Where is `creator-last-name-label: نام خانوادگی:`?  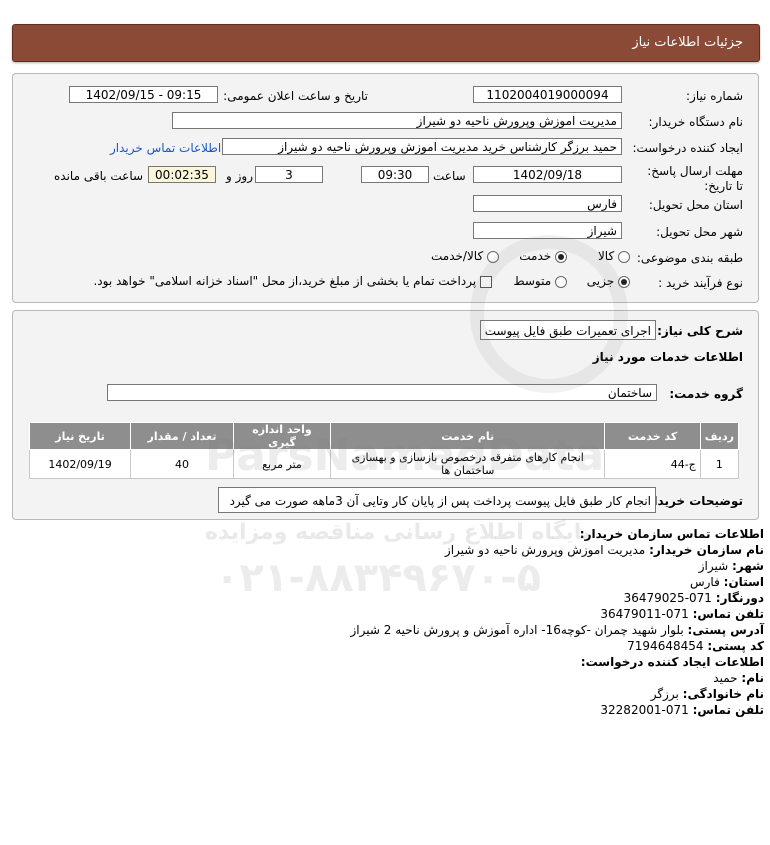 creator-last-name-label: نام خانوادگی: is located at coordinates (723, 694).